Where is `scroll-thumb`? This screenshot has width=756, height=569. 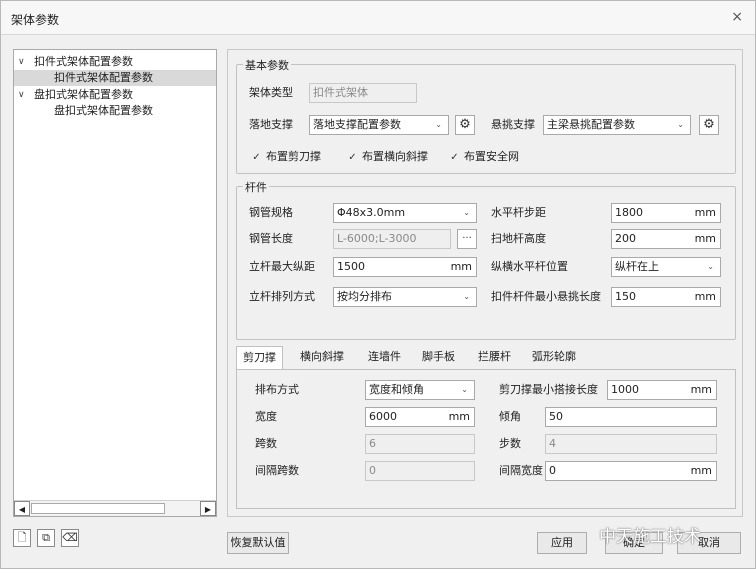 scroll-thumb is located at coordinates (98, 508).